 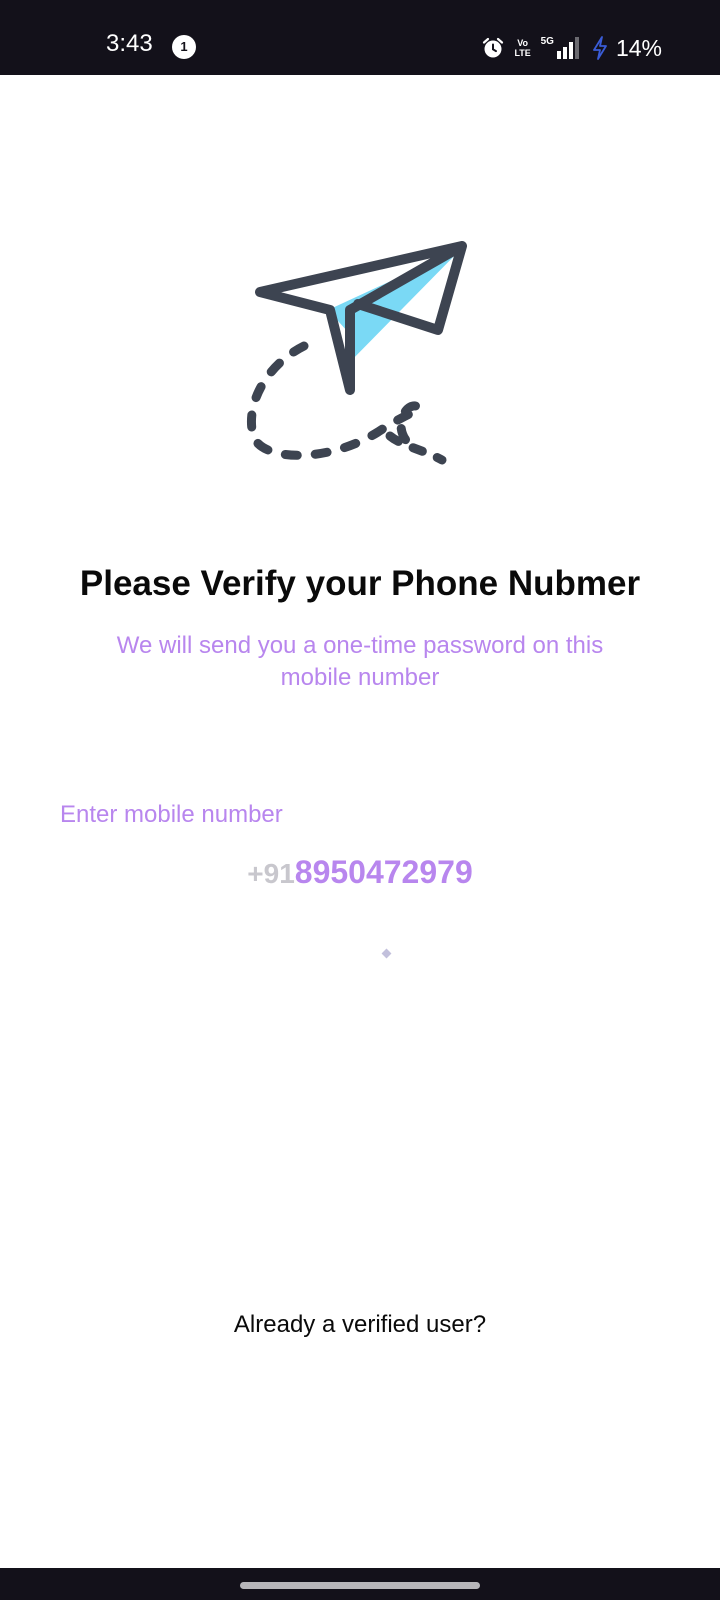 I want to click on status-time: 3:43, so click(x=129, y=43).